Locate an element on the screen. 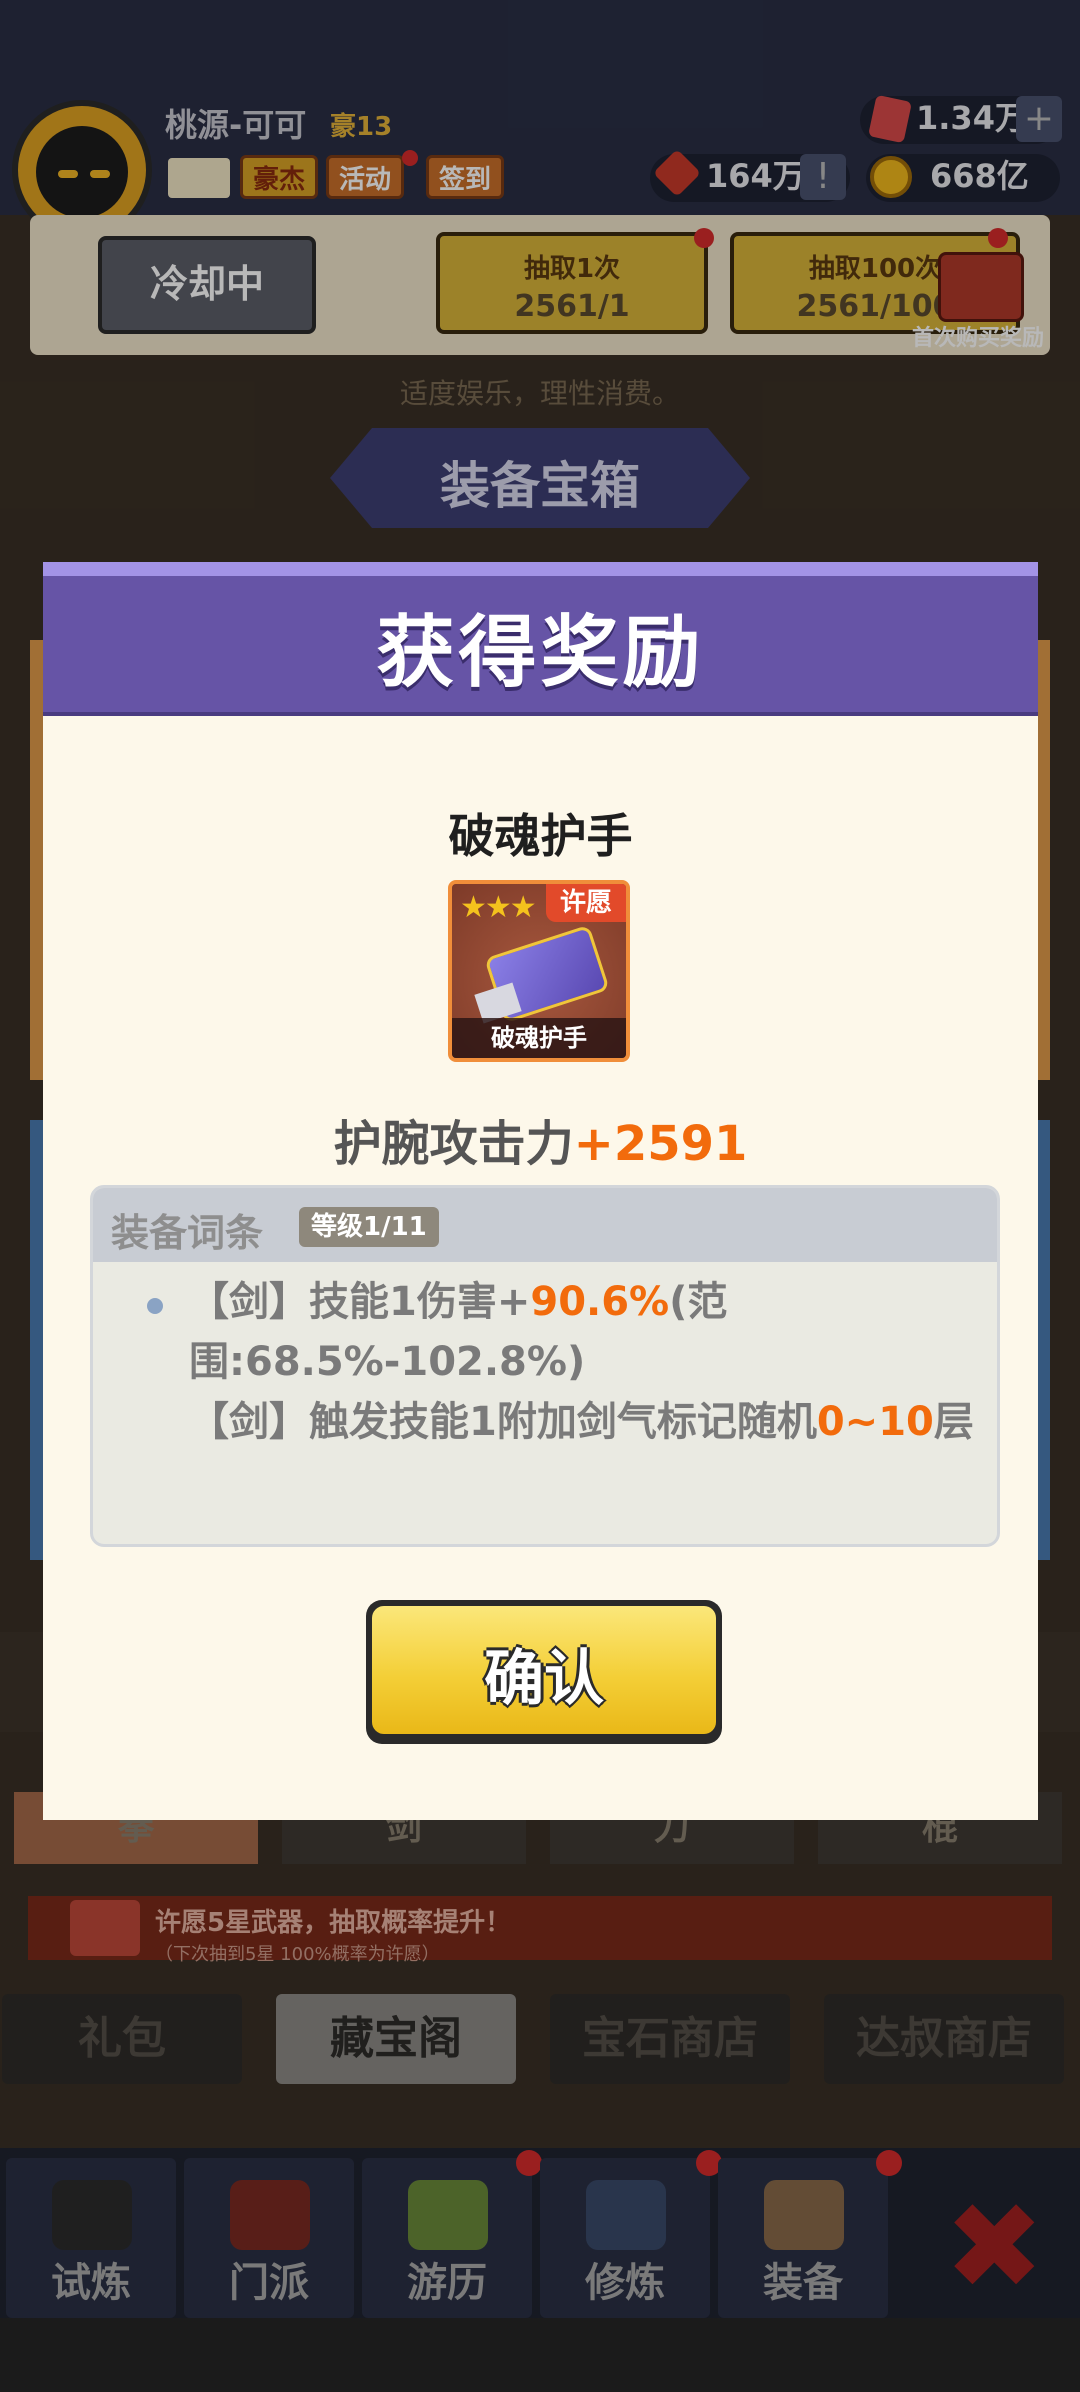  item-card-caption: 破魂护手 is located at coordinates (539, 1038).